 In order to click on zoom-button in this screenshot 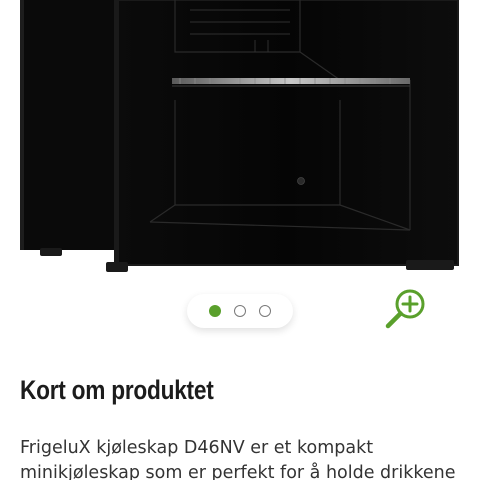, I will do `click(405, 309)`.